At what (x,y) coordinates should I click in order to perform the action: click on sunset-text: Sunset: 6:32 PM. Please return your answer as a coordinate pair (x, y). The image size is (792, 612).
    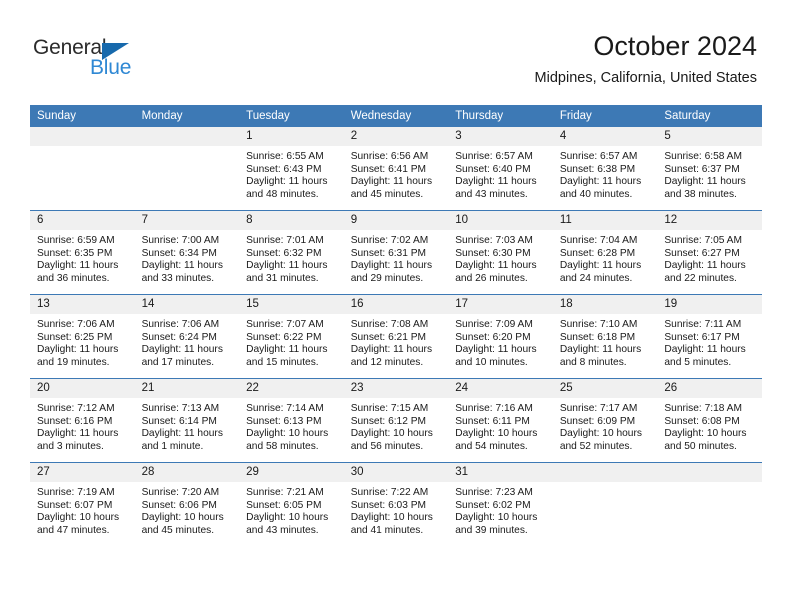
    Looking at the image, I should click on (284, 253).